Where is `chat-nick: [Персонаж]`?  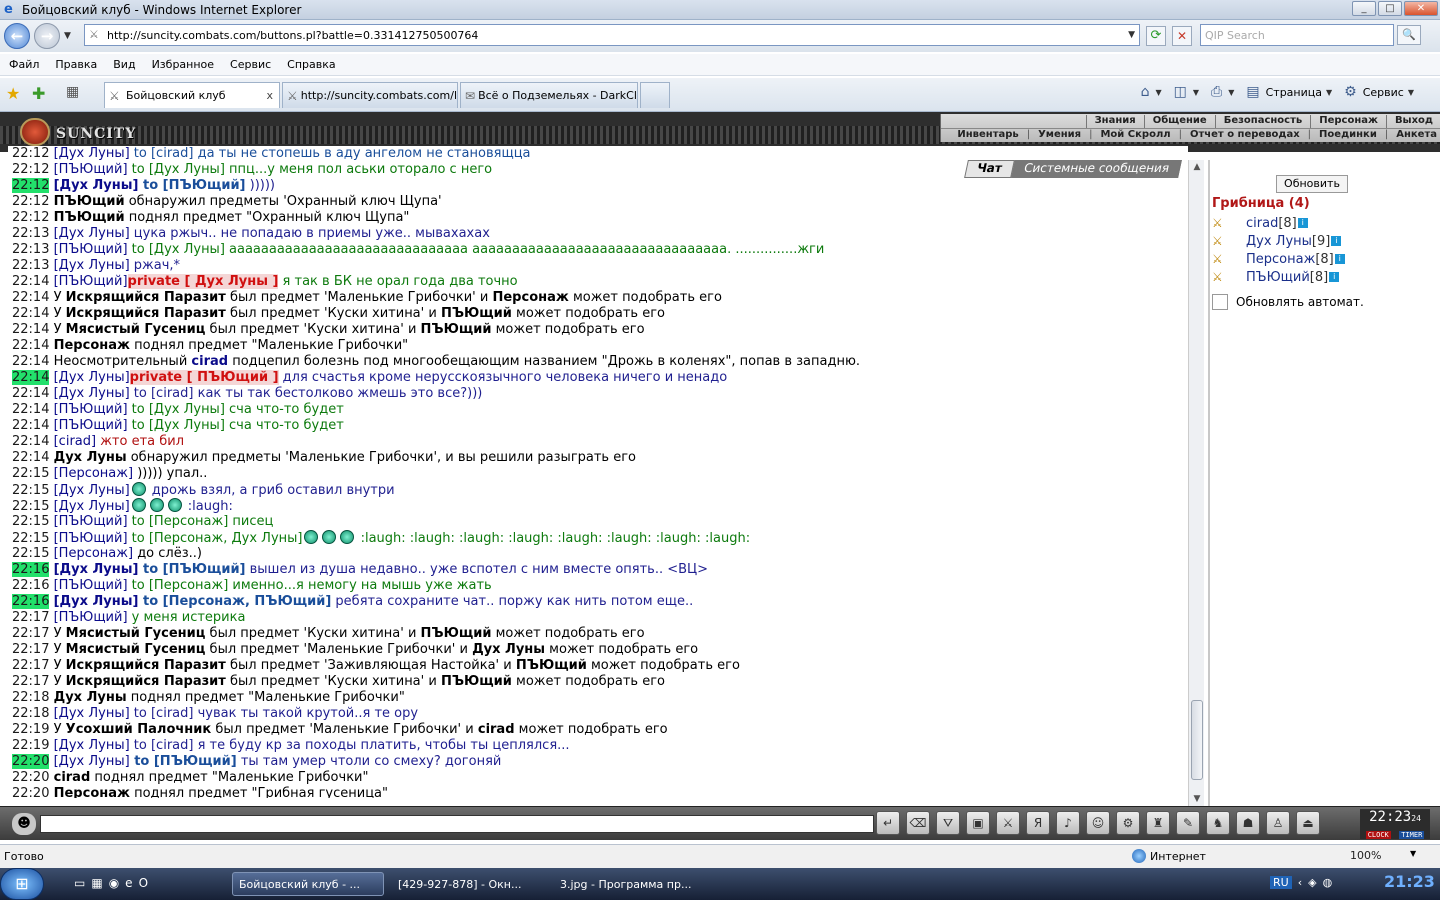 chat-nick: [Персонаж] is located at coordinates (93, 553).